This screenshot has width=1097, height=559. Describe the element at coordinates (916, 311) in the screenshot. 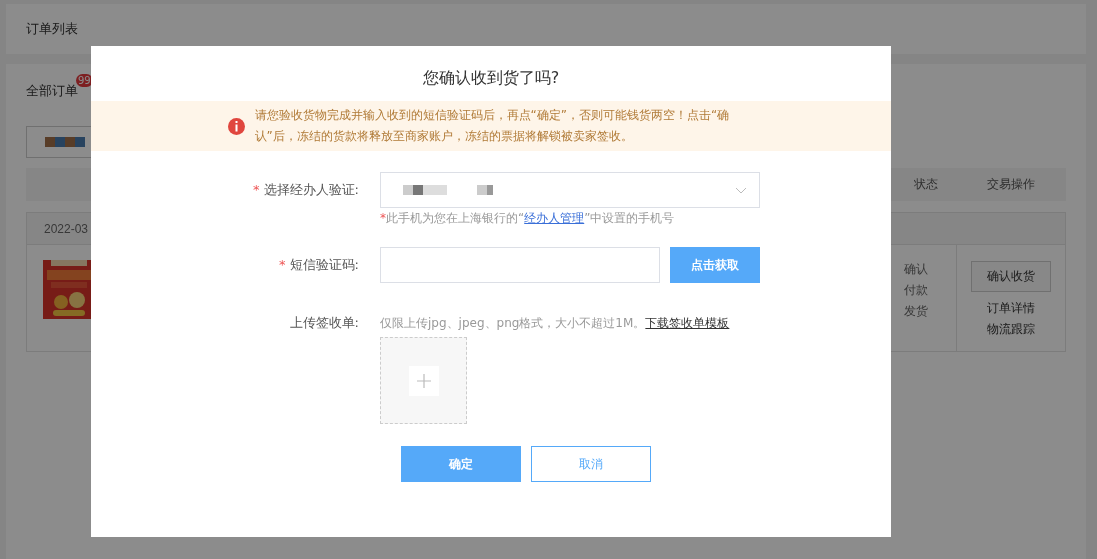

I see `status-text: 发货` at that location.